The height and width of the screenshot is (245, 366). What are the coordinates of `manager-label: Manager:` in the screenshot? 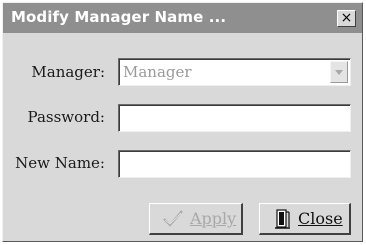 It's located at (68, 72).